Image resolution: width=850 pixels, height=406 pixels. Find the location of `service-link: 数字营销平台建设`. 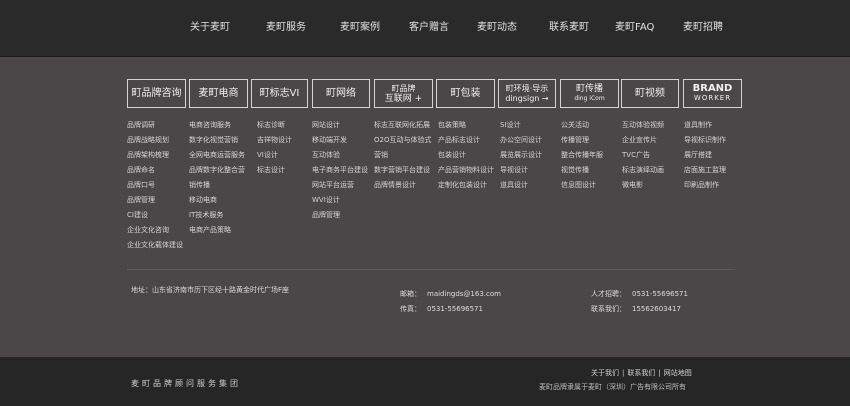

service-link: 数字营销平台建设 is located at coordinates (402, 170).